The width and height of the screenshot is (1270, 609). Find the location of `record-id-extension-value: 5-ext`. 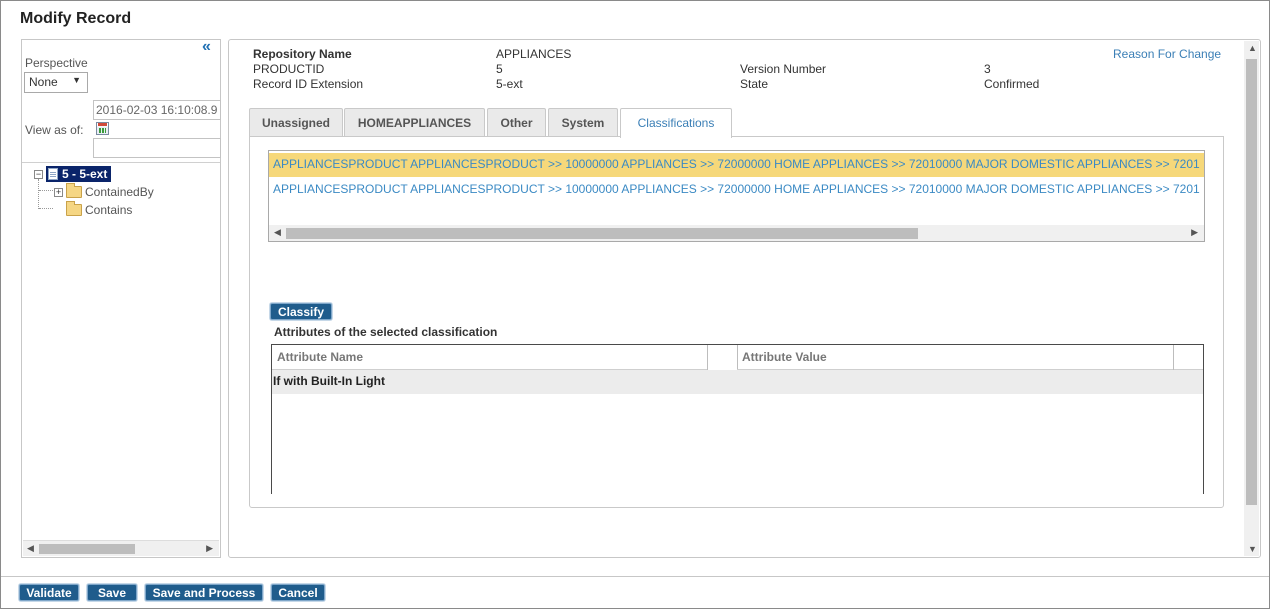

record-id-extension-value: 5-ext is located at coordinates (509, 84).